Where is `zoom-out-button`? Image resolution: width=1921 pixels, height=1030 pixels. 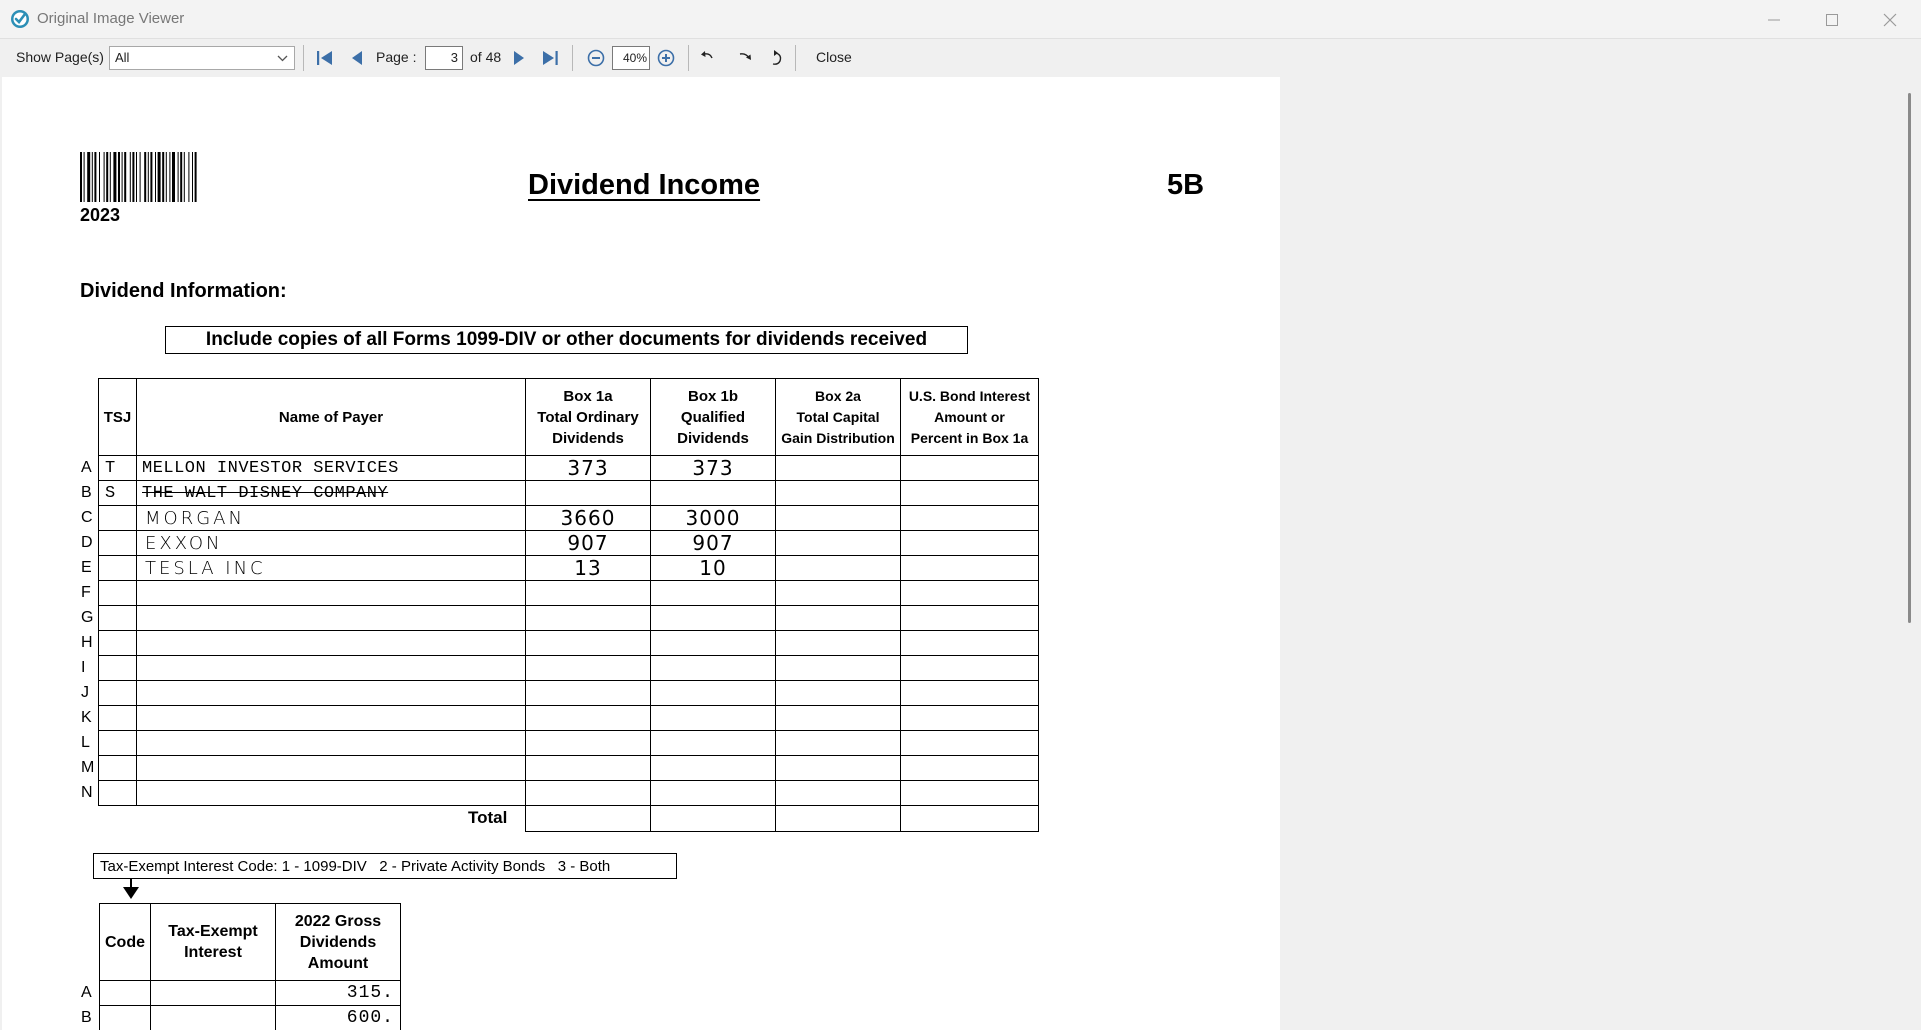
zoom-out-button is located at coordinates (596, 58).